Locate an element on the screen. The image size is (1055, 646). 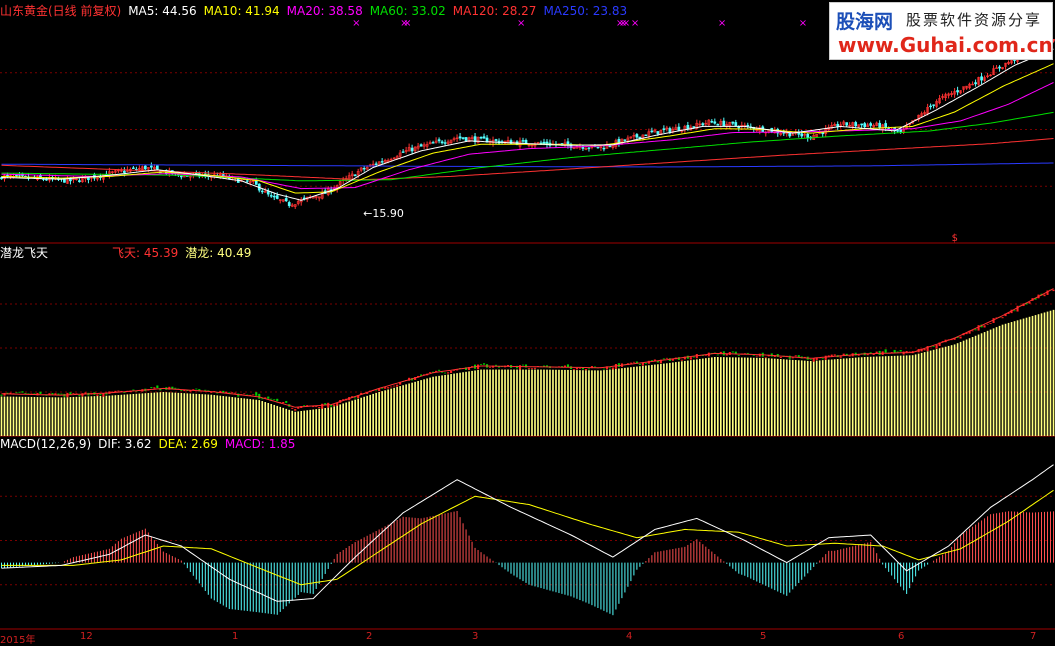
ma250-line is located at coordinates (527, 165).